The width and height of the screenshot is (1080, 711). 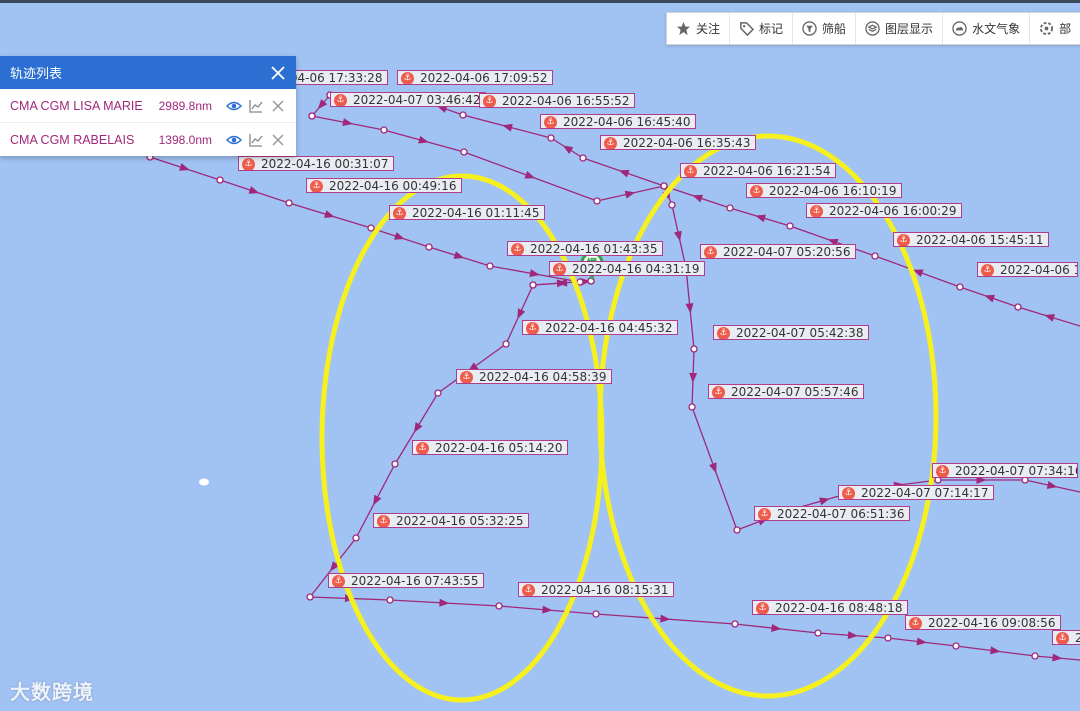 I want to click on follow-button: 关注, so click(x=699, y=28).